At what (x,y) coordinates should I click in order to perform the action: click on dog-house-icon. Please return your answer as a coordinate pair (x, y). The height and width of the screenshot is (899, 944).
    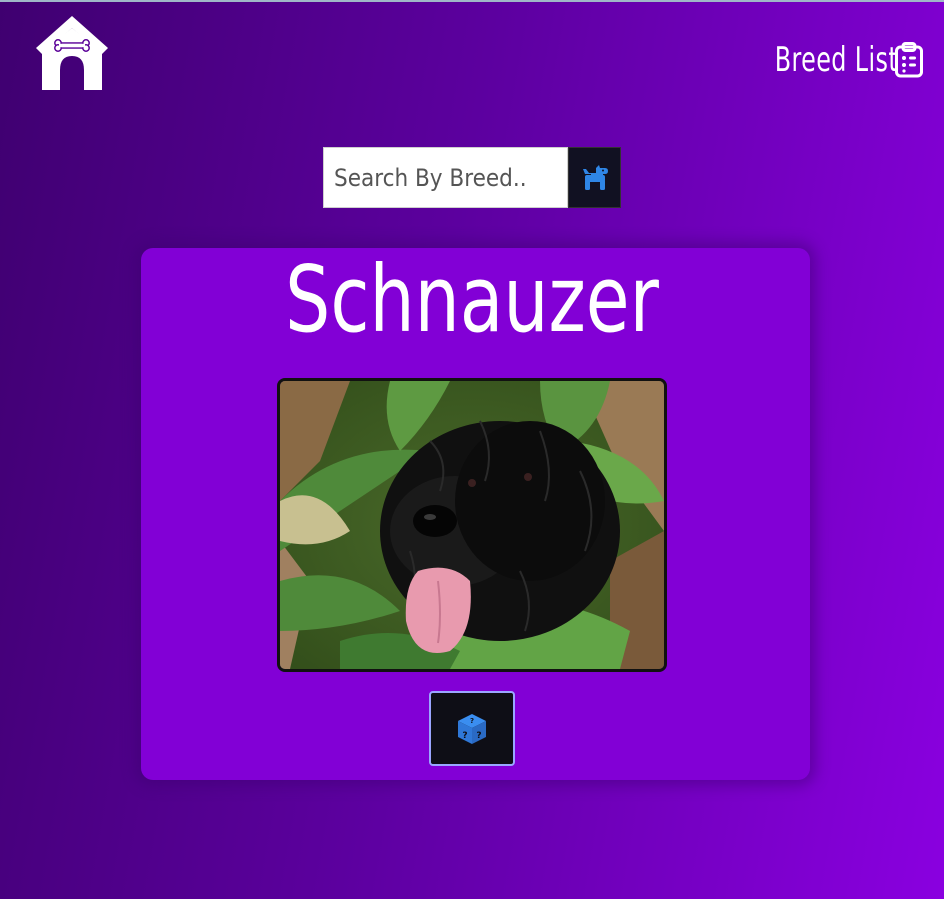
    Looking at the image, I should click on (72, 53).